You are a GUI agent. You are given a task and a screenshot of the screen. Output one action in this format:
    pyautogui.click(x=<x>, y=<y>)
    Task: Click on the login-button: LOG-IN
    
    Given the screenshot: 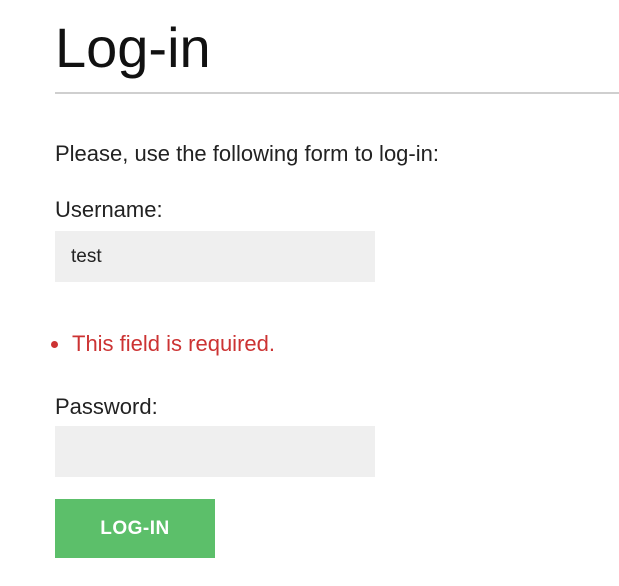 What is the action you would take?
    pyautogui.click(x=135, y=528)
    